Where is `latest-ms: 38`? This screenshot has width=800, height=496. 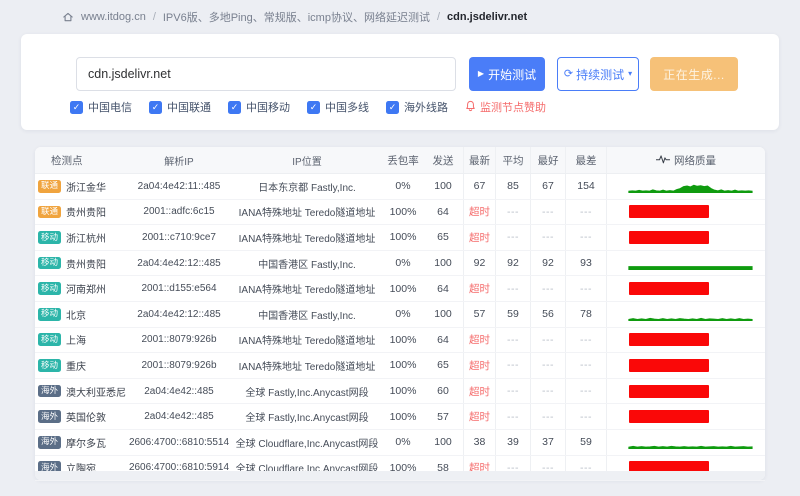
latest-ms: 38 is located at coordinates (479, 442).